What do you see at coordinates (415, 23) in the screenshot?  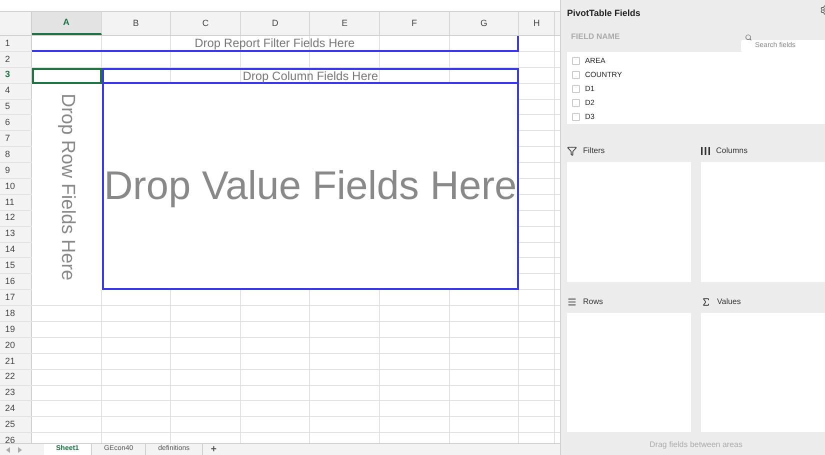 I see `column-header: F` at bounding box center [415, 23].